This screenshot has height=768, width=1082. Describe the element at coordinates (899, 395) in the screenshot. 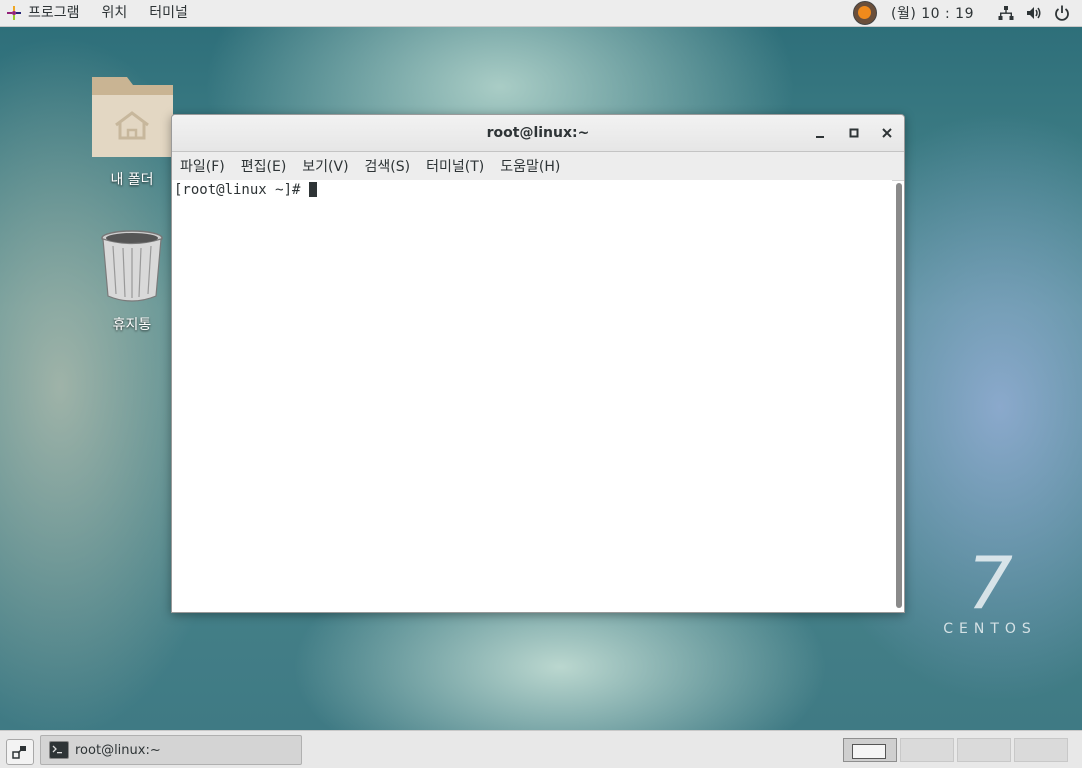

I see `terminal-scrollbar` at that location.